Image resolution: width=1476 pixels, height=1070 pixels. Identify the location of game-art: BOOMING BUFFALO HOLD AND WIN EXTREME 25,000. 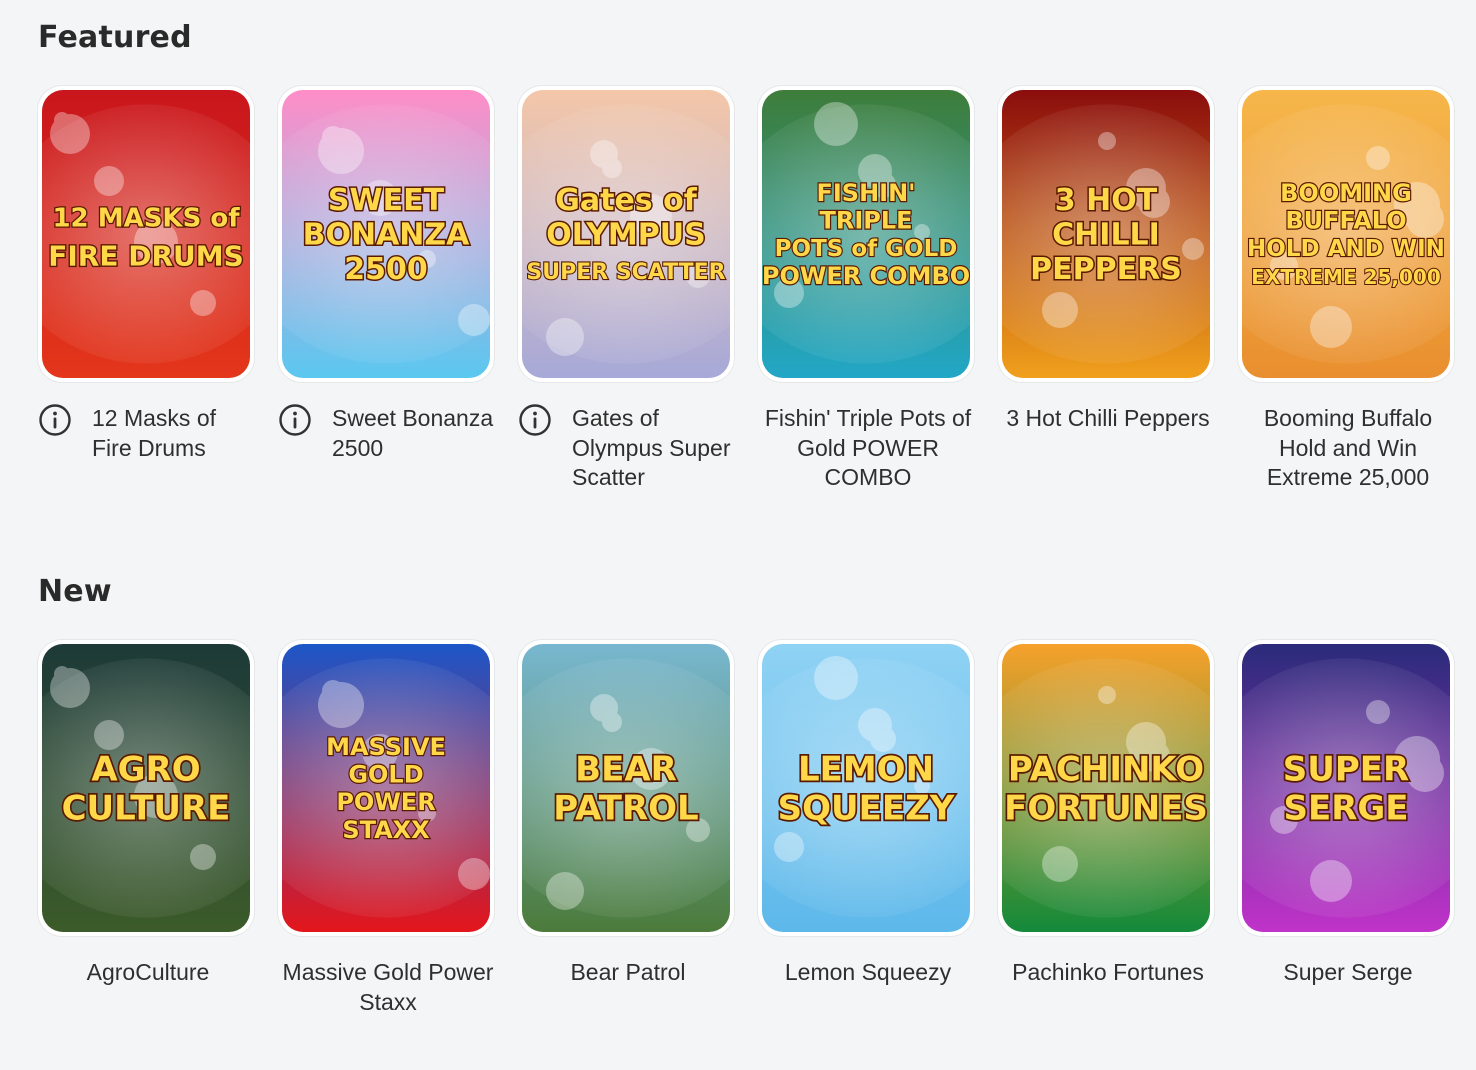
(1346, 234).